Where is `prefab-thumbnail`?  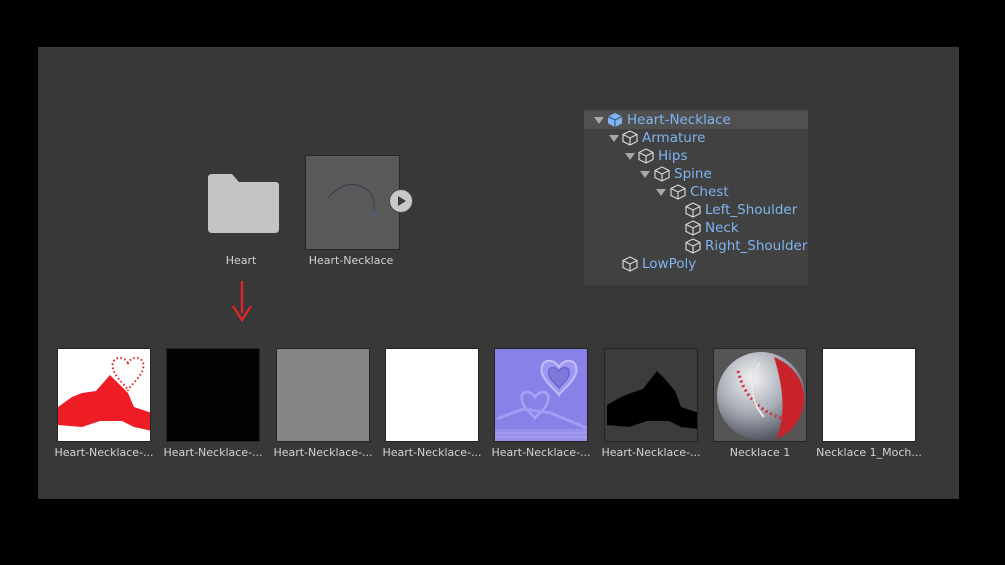 prefab-thumbnail is located at coordinates (352, 202).